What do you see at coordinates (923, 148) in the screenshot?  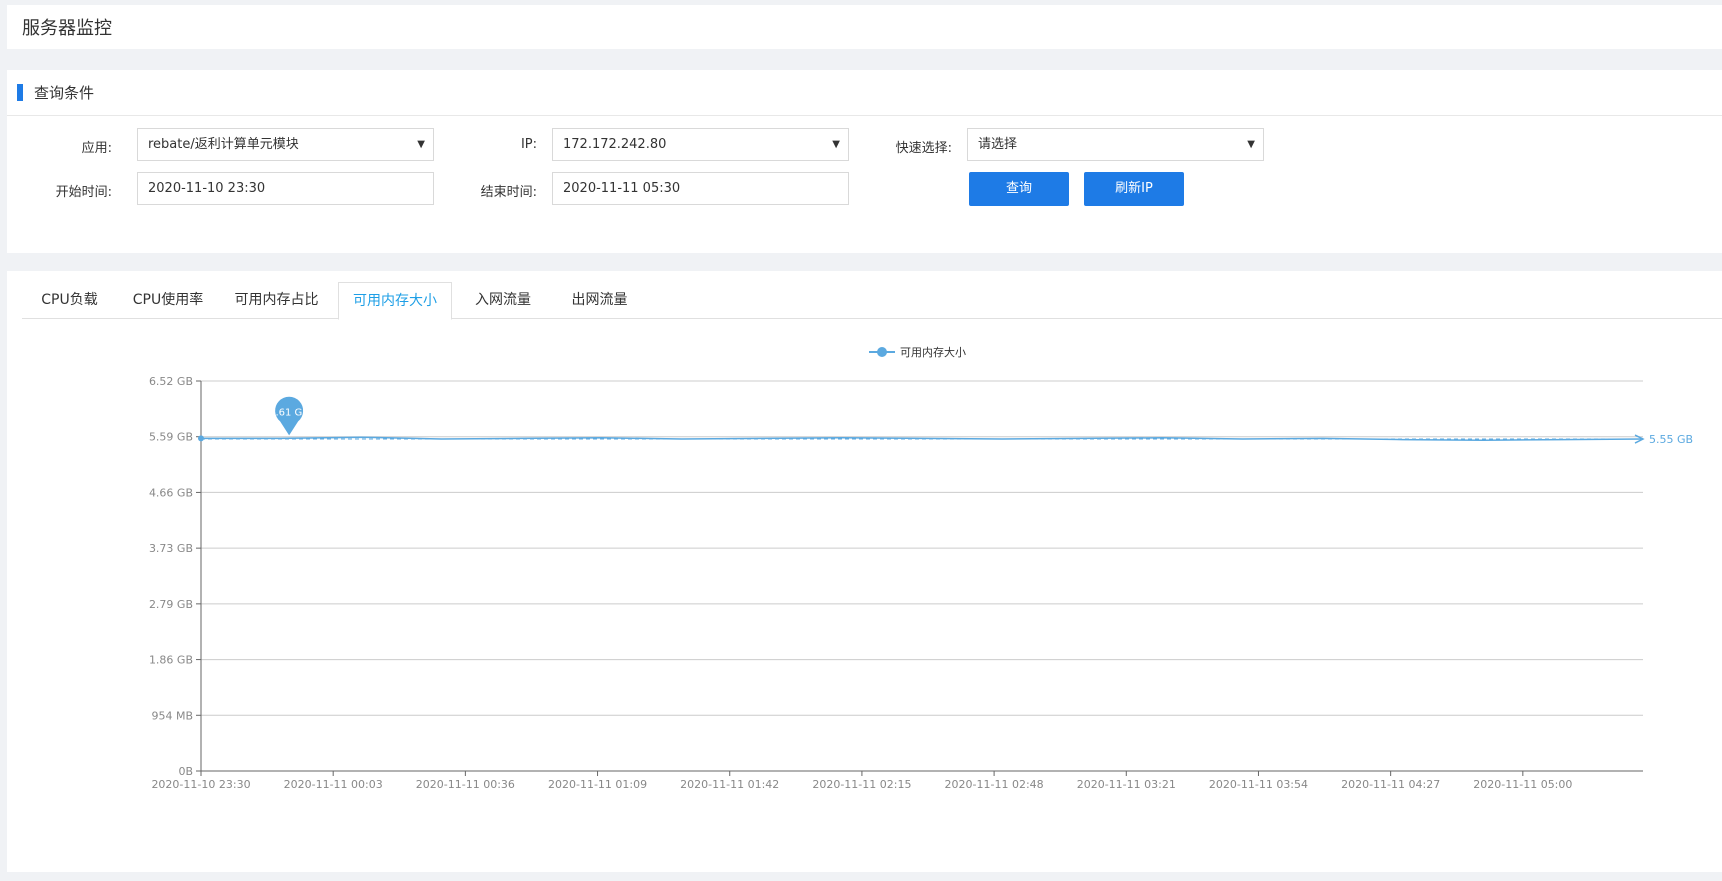 I see `quick-select-label: 快速选择:` at bounding box center [923, 148].